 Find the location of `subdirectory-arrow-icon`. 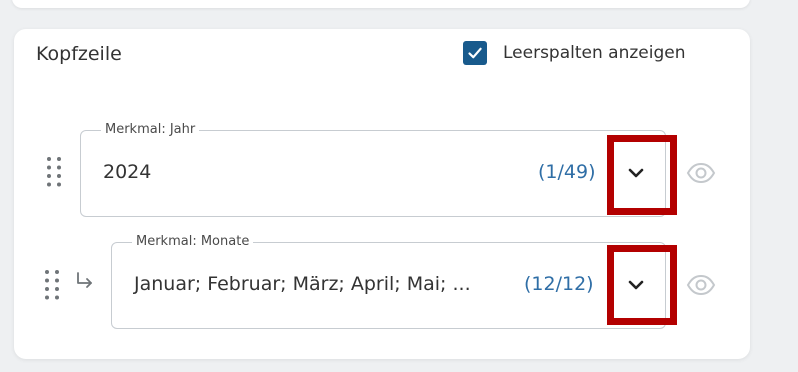

subdirectory-arrow-icon is located at coordinates (85, 281).